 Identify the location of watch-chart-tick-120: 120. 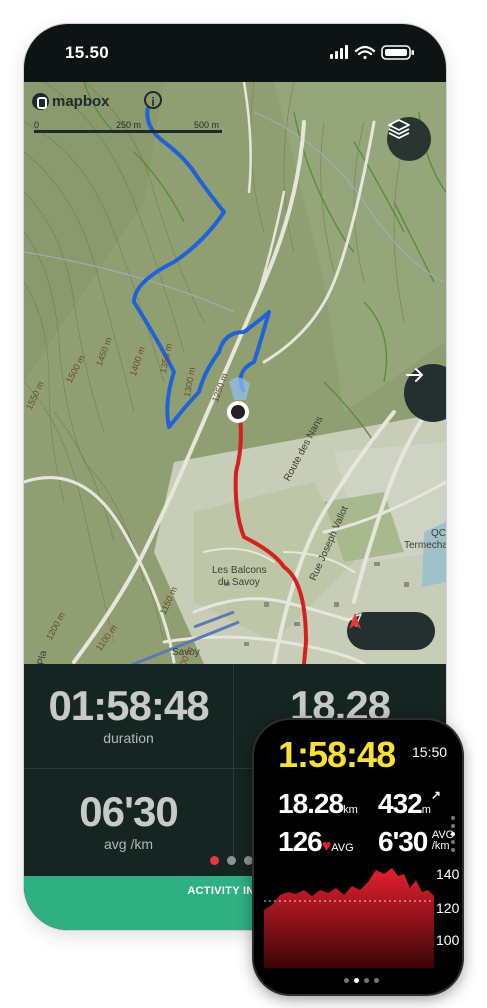
(448, 908).